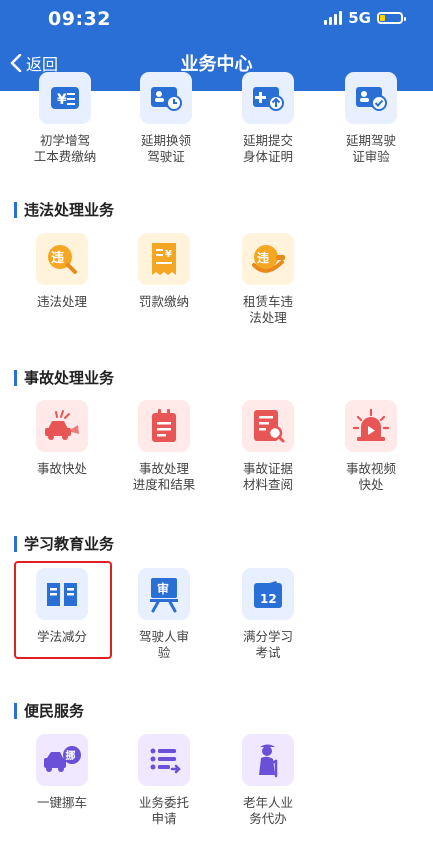  I want to click on calendar-12-icon: 12, so click(268, 594).